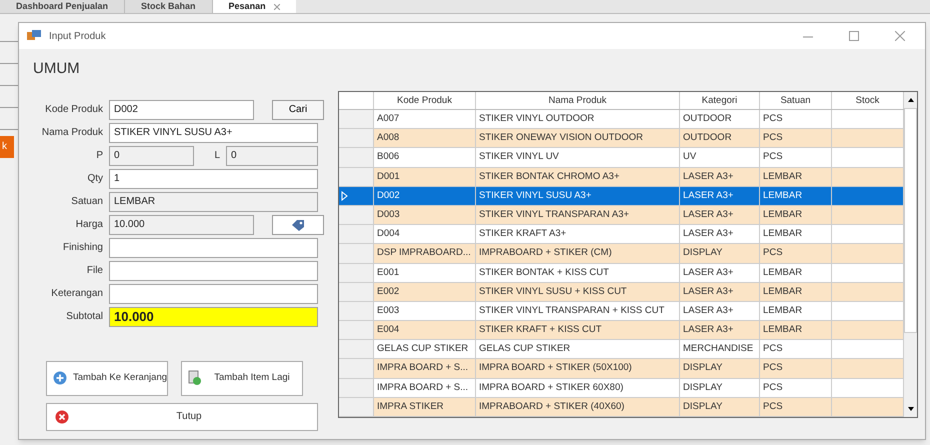 This screenshot has height=445, width=930. What do you see at coordinates (425, 234) in the screenshot?
I see `table-cell: D004` at bounding box center [425, 234].